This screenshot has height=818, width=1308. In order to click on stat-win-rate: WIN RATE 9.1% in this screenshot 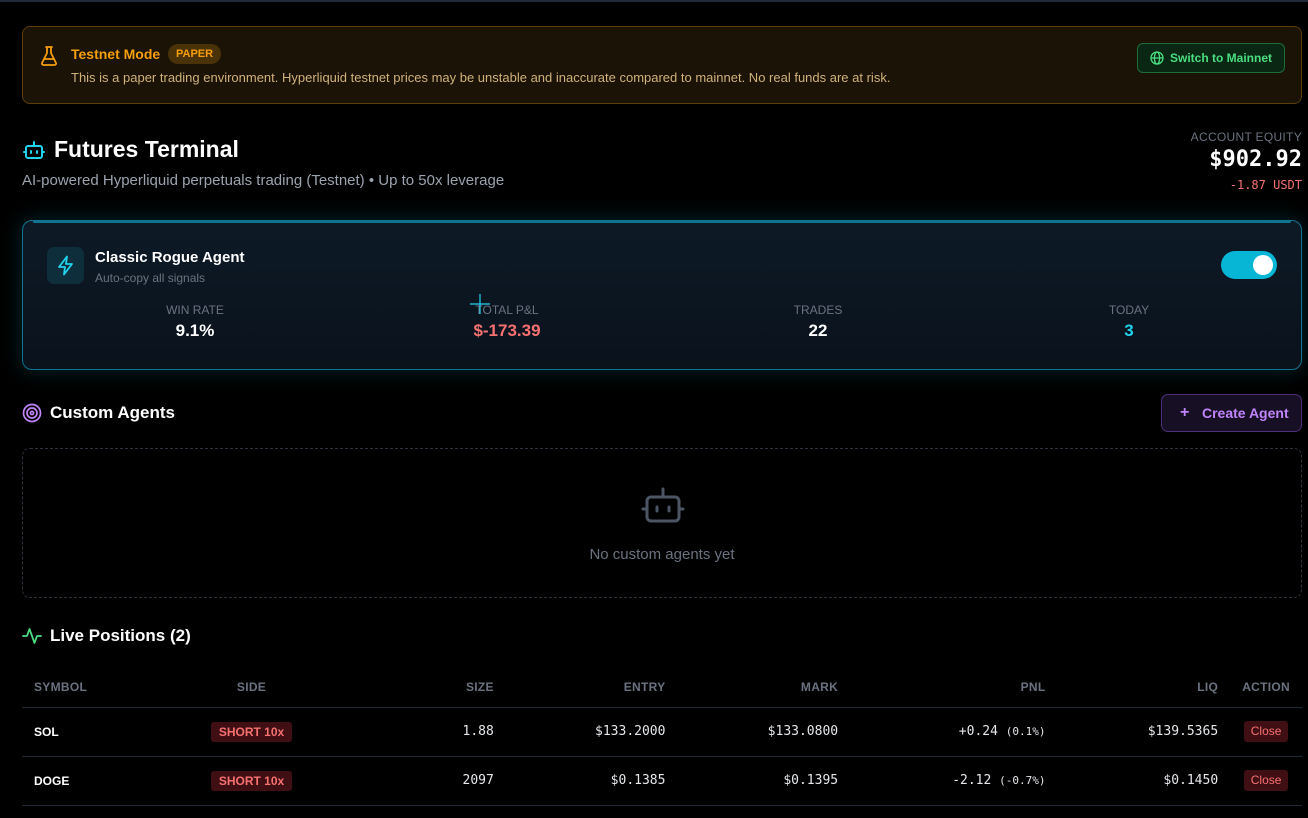, I will do `click(195, 322)`.